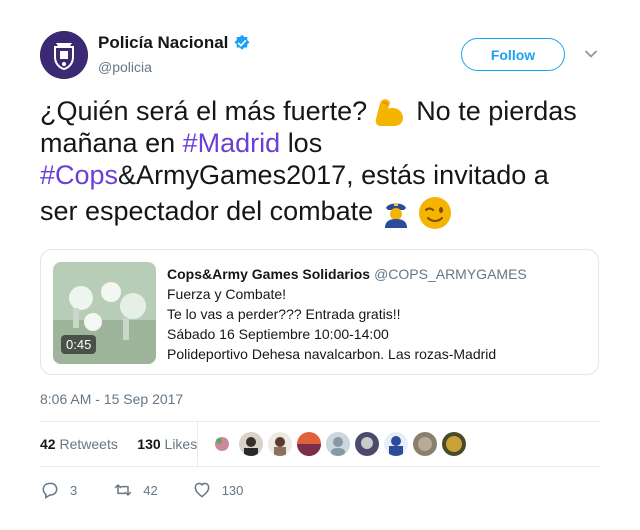 This screenshot has height=530, width=640. Describe the element at coordinates (50, 490) in the screenshot. I see `reply-icon` at that location.